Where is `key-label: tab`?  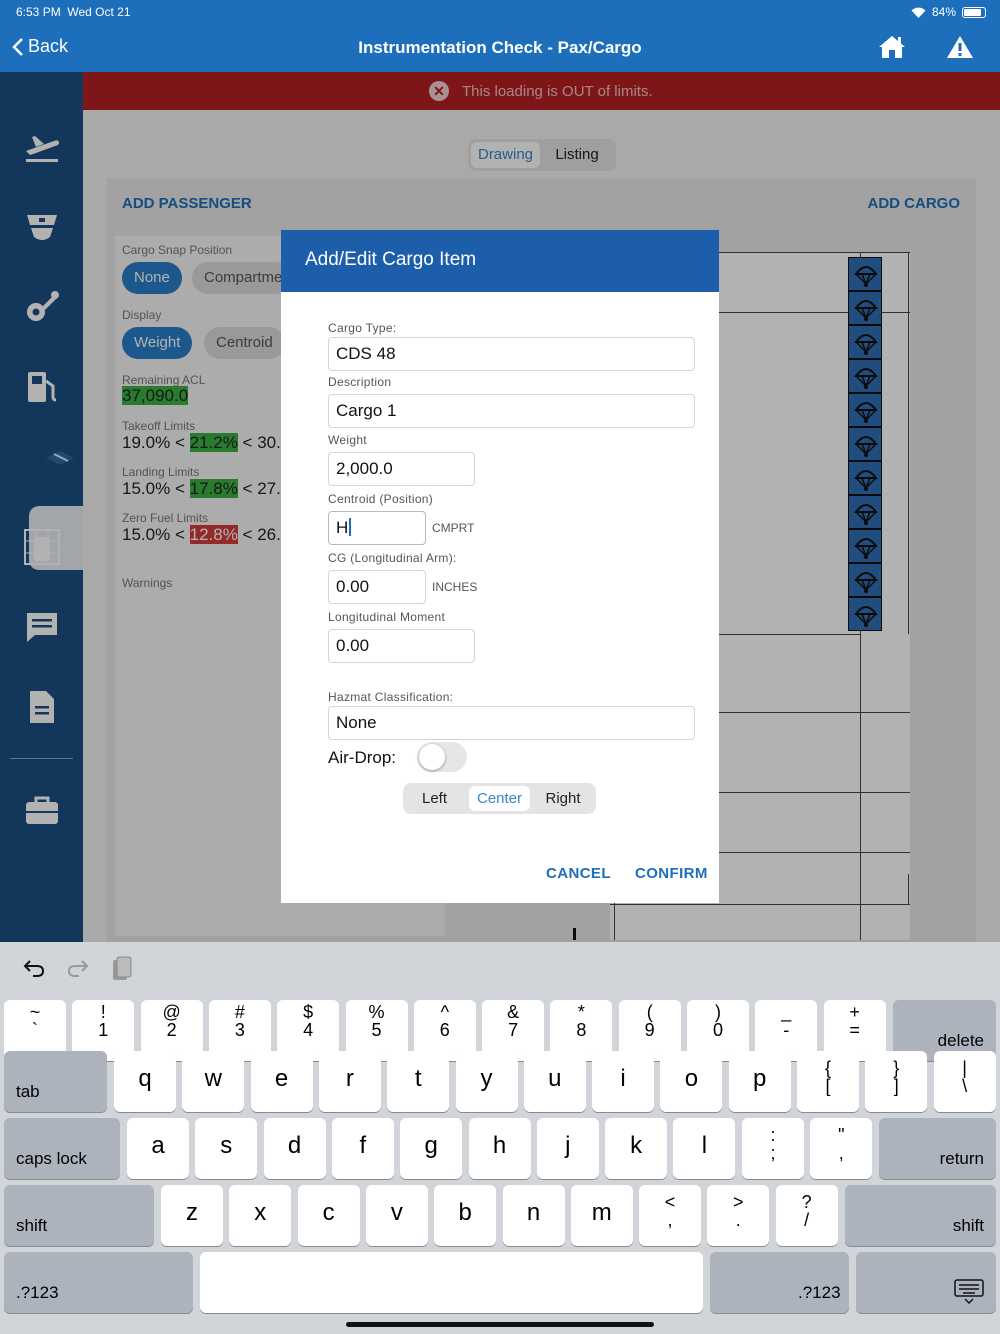 key-label: tab is located at coordinates (28, 1091).